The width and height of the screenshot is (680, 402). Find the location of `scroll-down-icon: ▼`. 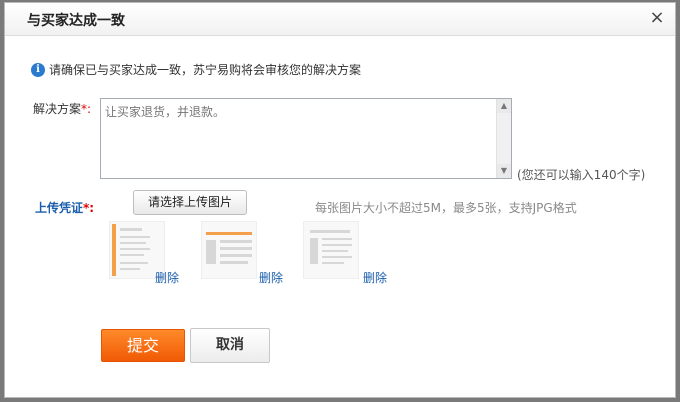

scroll-down-icon: ▼ is located at coordinates (504, 171).